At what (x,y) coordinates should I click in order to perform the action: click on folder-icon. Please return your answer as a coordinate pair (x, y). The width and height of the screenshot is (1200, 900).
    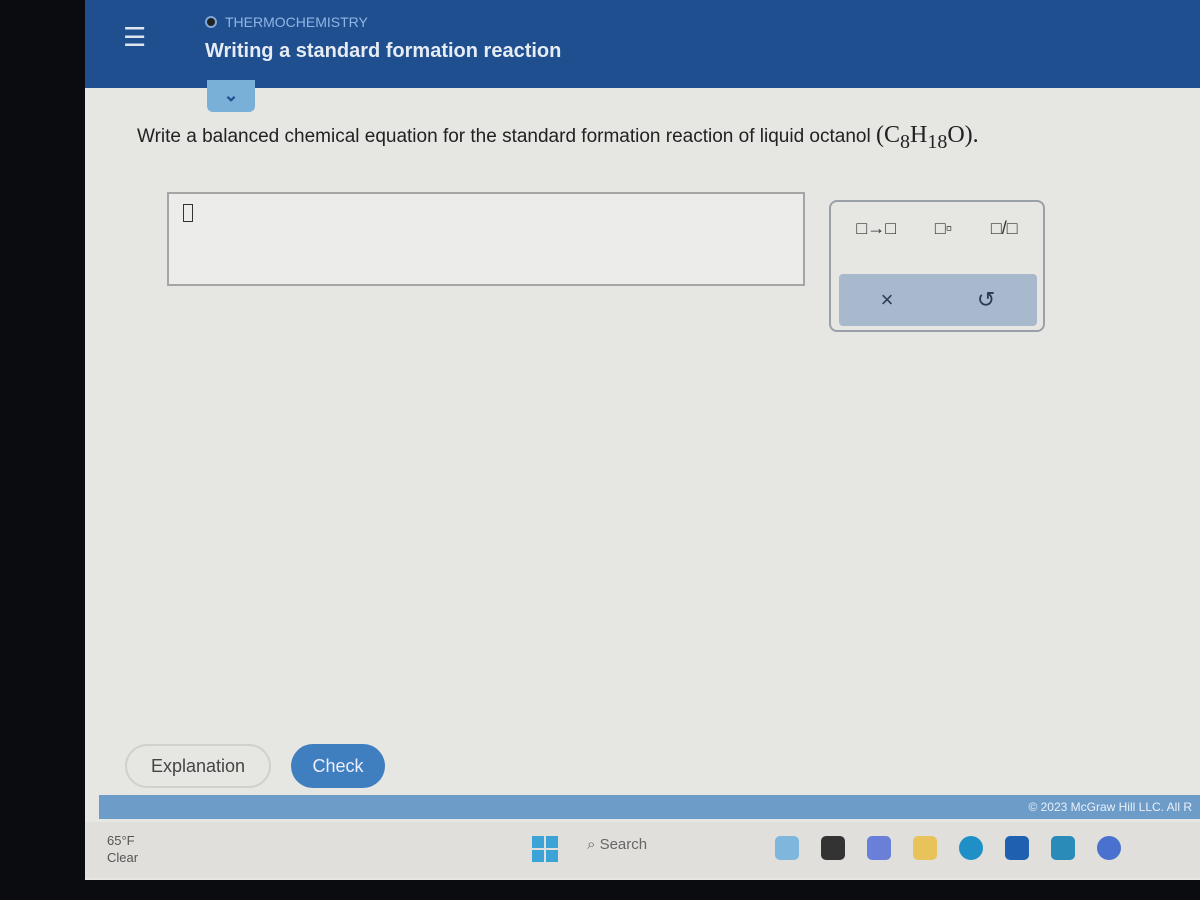
    Looking at the image, I should click on (925, 848).